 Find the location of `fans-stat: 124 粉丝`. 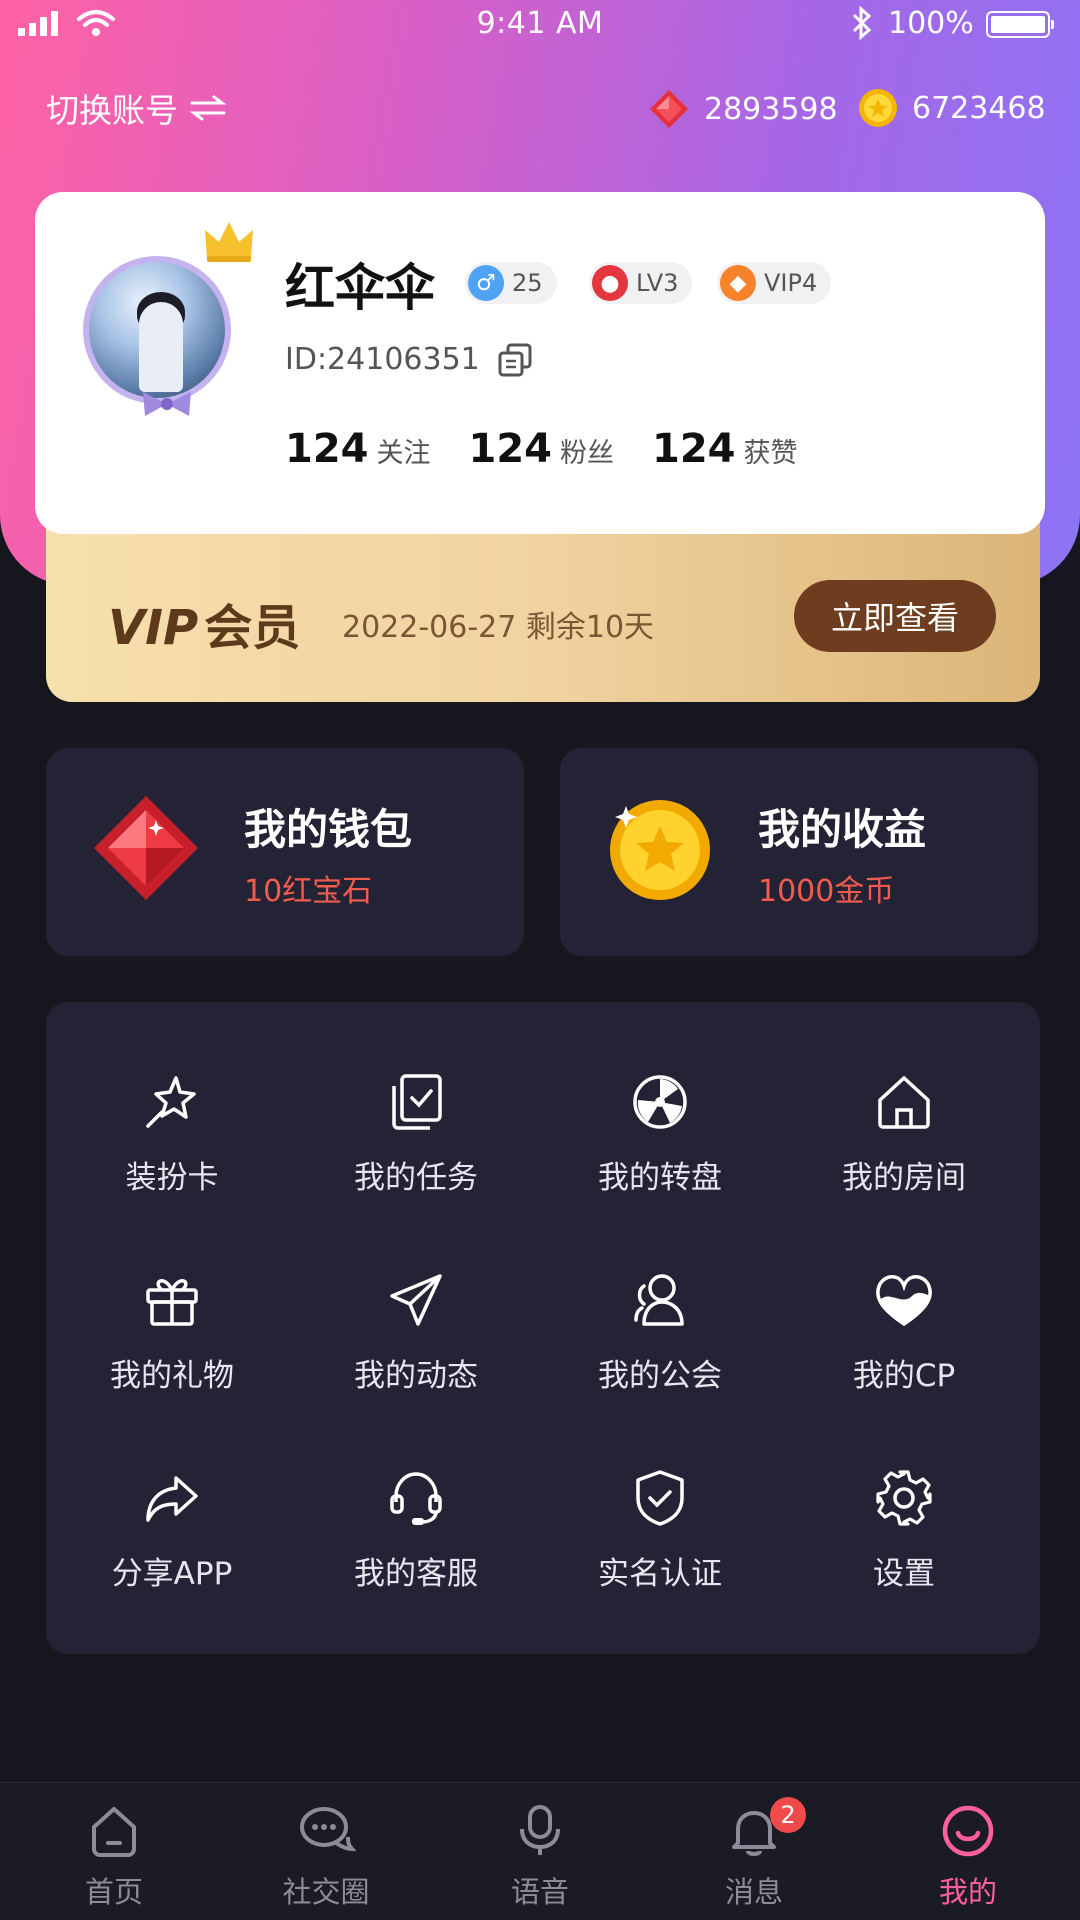

fans-stat: 124 粉丝 is located at coordinates (542, 449).